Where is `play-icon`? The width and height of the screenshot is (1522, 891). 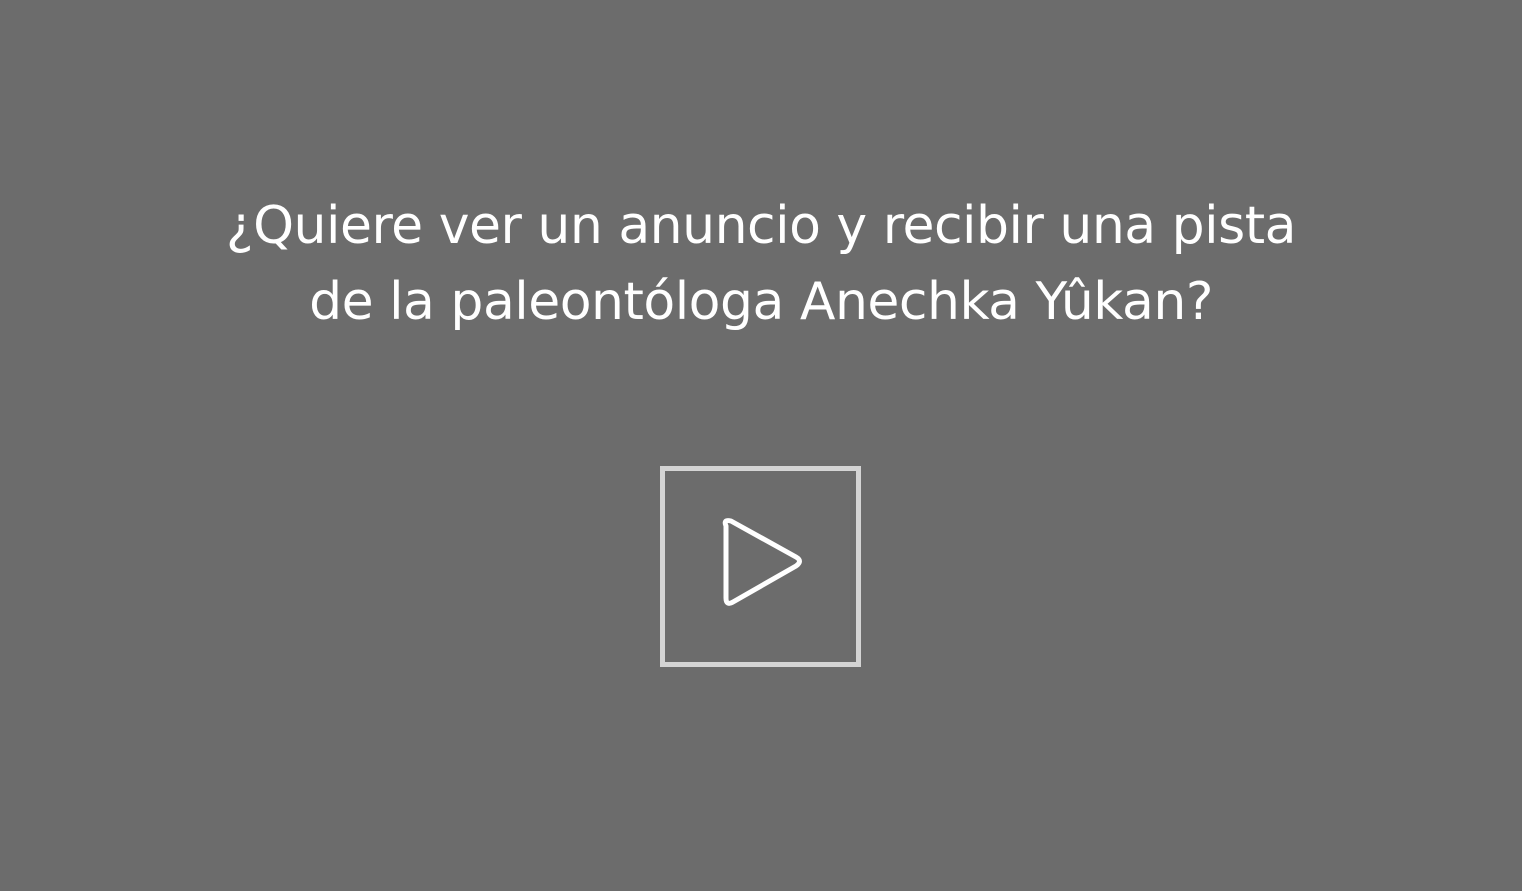 play-icon is located at coordinates (762, 562).